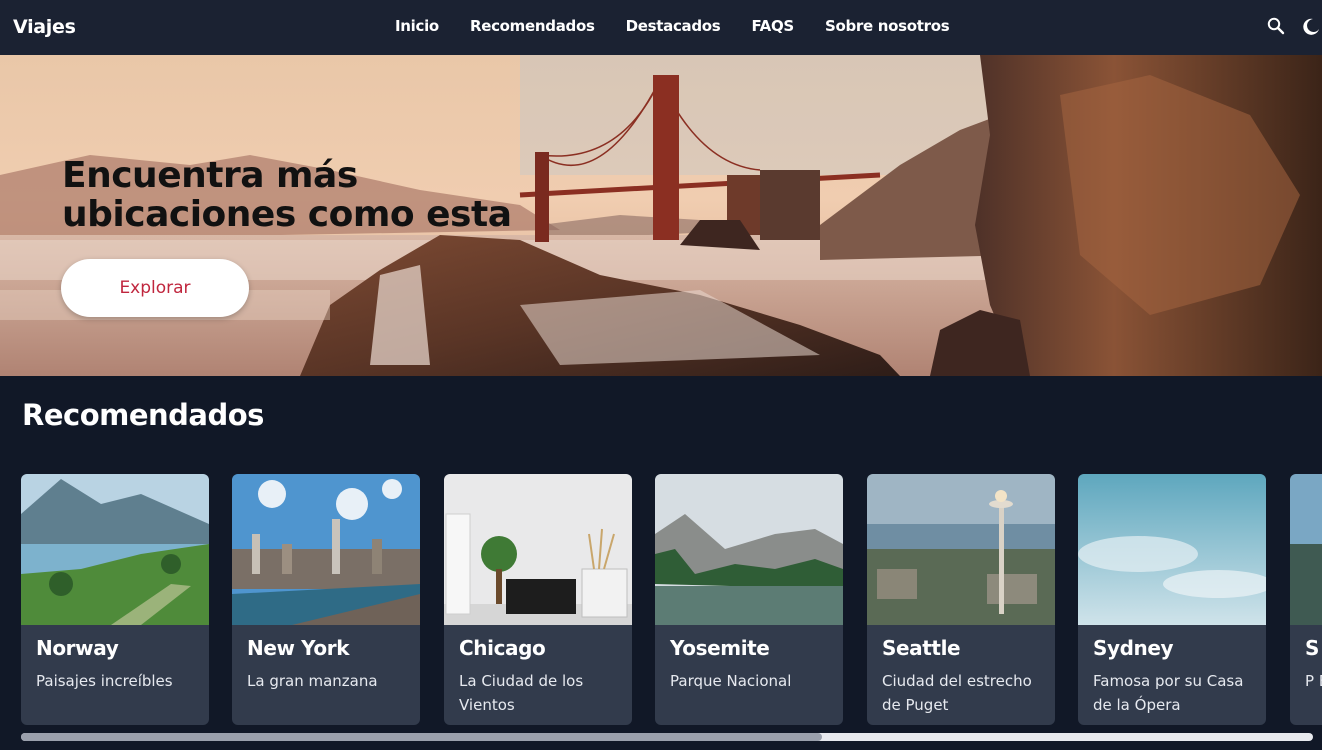  Describe the element at coordinates (1168, 693) in the screenshot. I see `card-description: Famosa por su Casa de la Ópera` at that location.